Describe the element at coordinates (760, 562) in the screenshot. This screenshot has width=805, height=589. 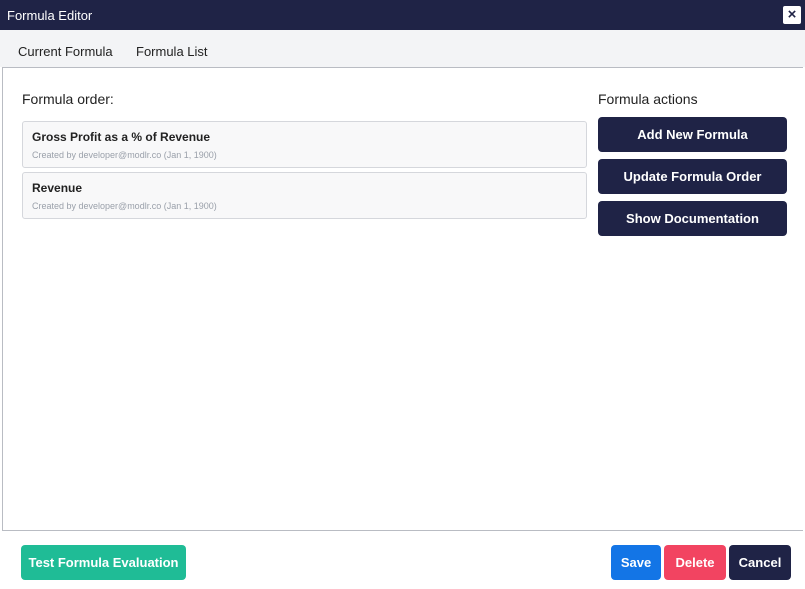
I see `cancel-button: Cancel` at that location.